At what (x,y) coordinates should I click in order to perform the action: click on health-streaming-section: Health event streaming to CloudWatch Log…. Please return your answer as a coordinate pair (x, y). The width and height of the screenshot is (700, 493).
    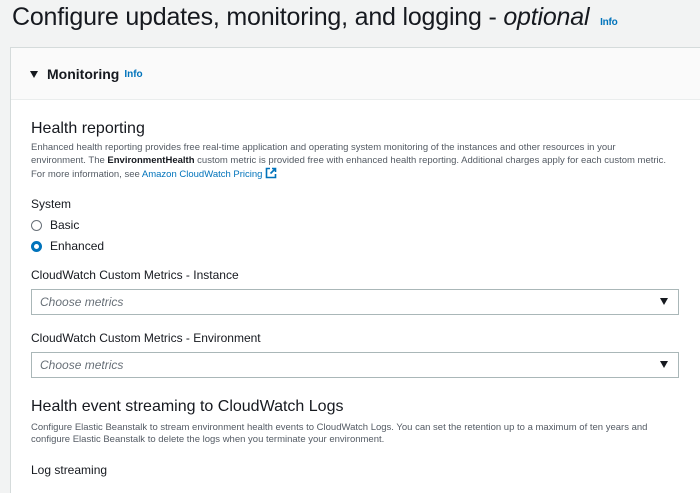
    Looking at the image, I should click on (351, 437).